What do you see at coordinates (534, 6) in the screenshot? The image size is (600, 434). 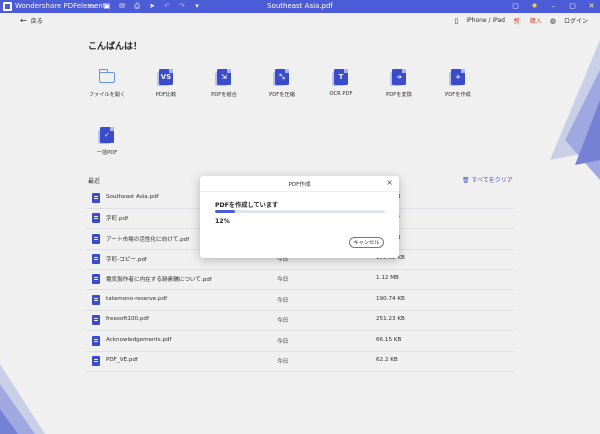 I see `brightness-icon: ✹` at bounding box center [534, 6].